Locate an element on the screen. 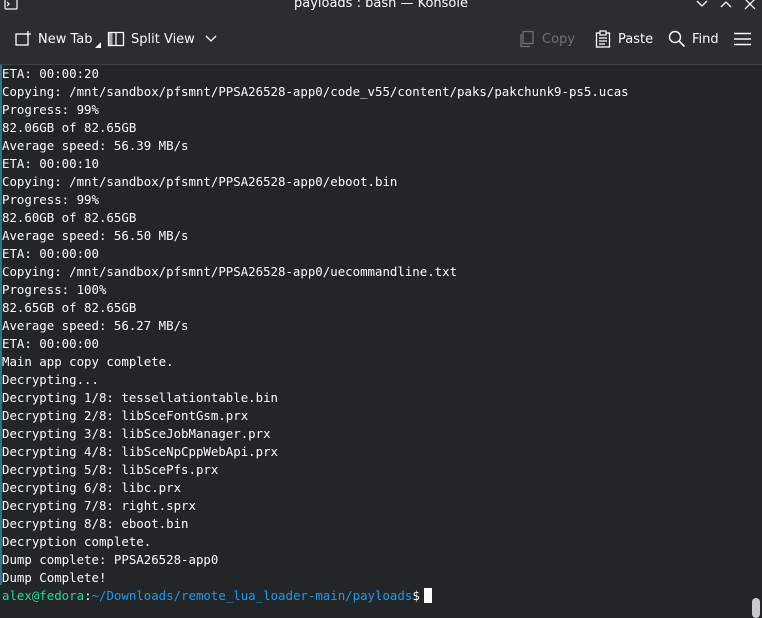  new-tab-button: New Tab is located at coordinates (57, 39).